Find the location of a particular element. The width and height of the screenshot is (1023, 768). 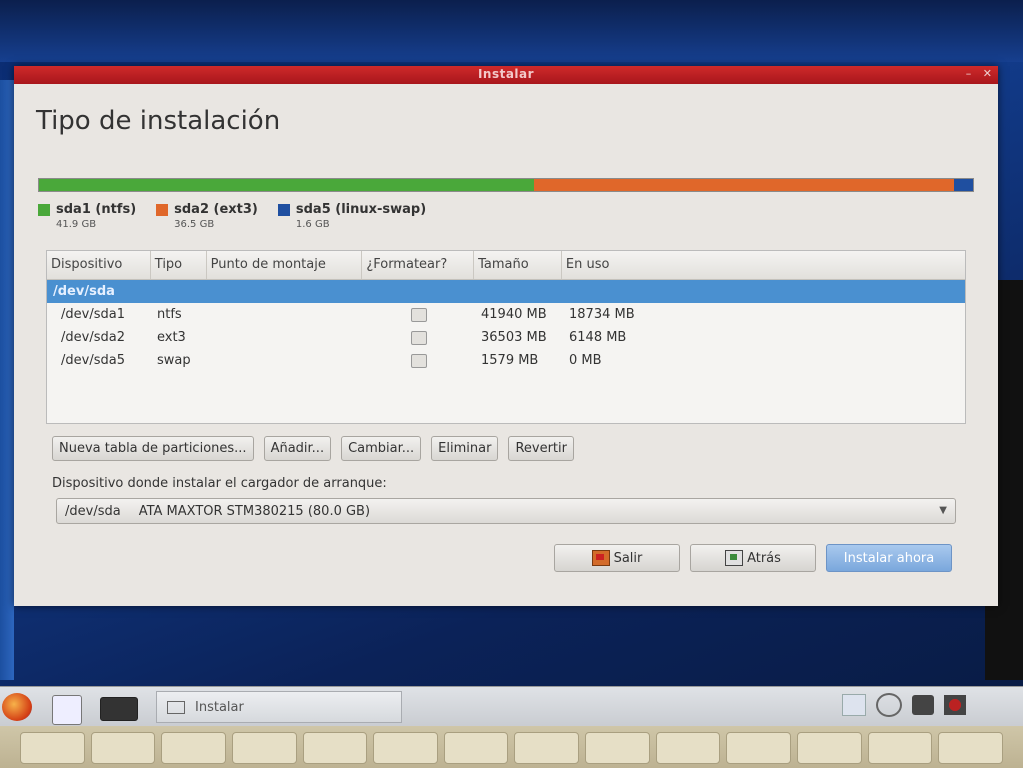

window-titlebar: Instalar – ✕ is located at coordinates (506, 75).